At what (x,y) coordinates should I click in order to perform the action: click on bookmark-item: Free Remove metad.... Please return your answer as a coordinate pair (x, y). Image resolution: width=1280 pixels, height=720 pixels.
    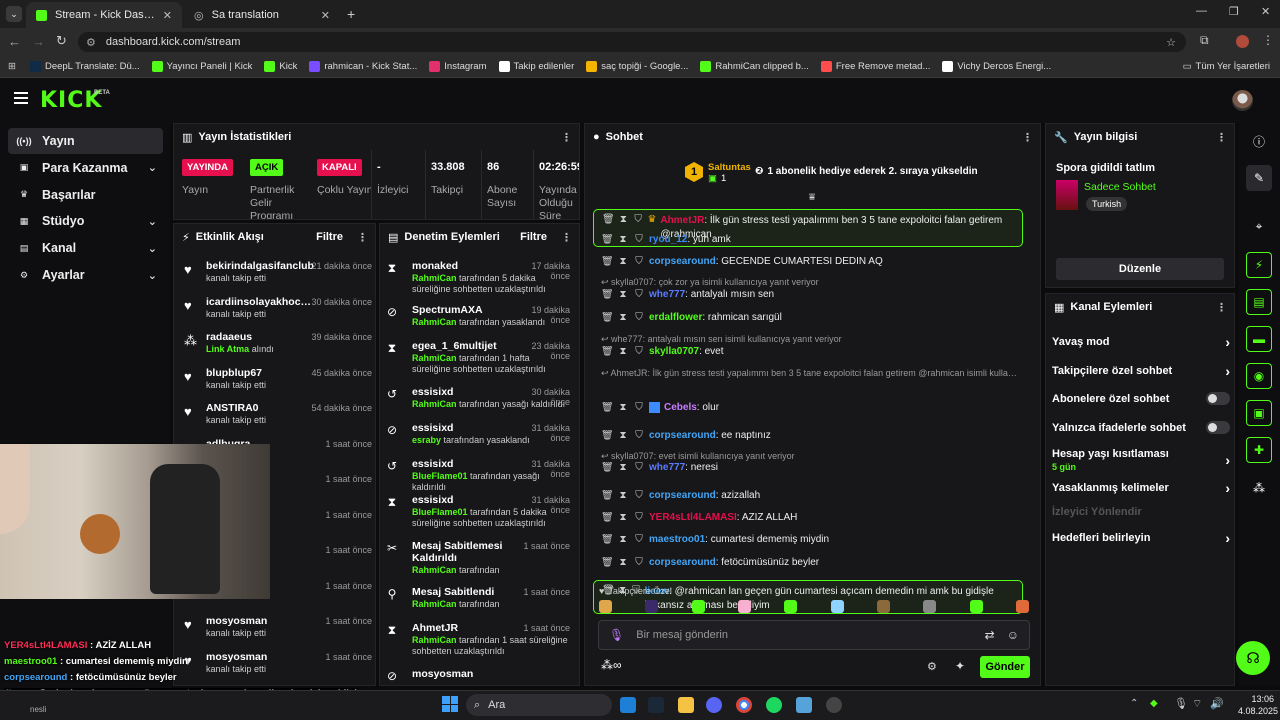
    Looking at the image, I should click on (875, 66).